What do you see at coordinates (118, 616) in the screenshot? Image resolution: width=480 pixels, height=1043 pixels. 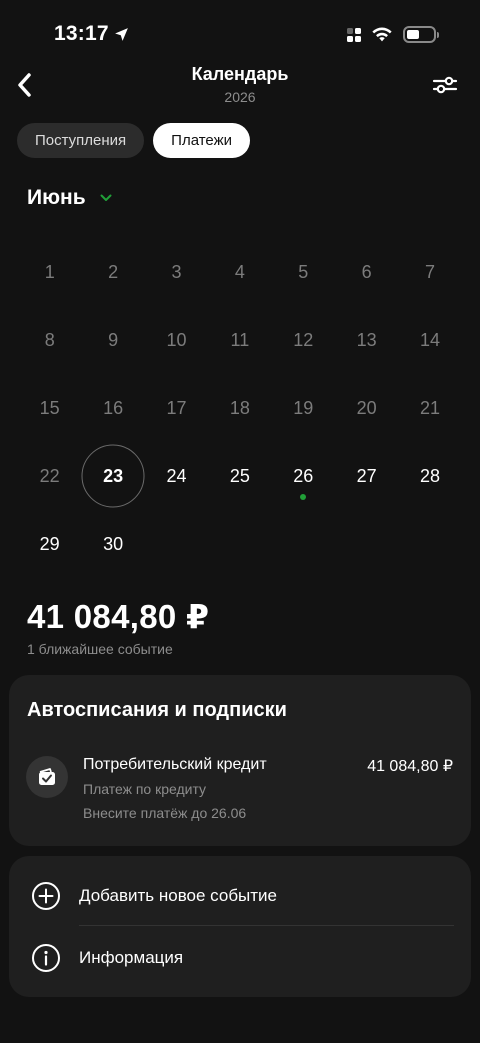 I see `total-amount: 41 084,80 ₽` at bounding box center [118, 616].